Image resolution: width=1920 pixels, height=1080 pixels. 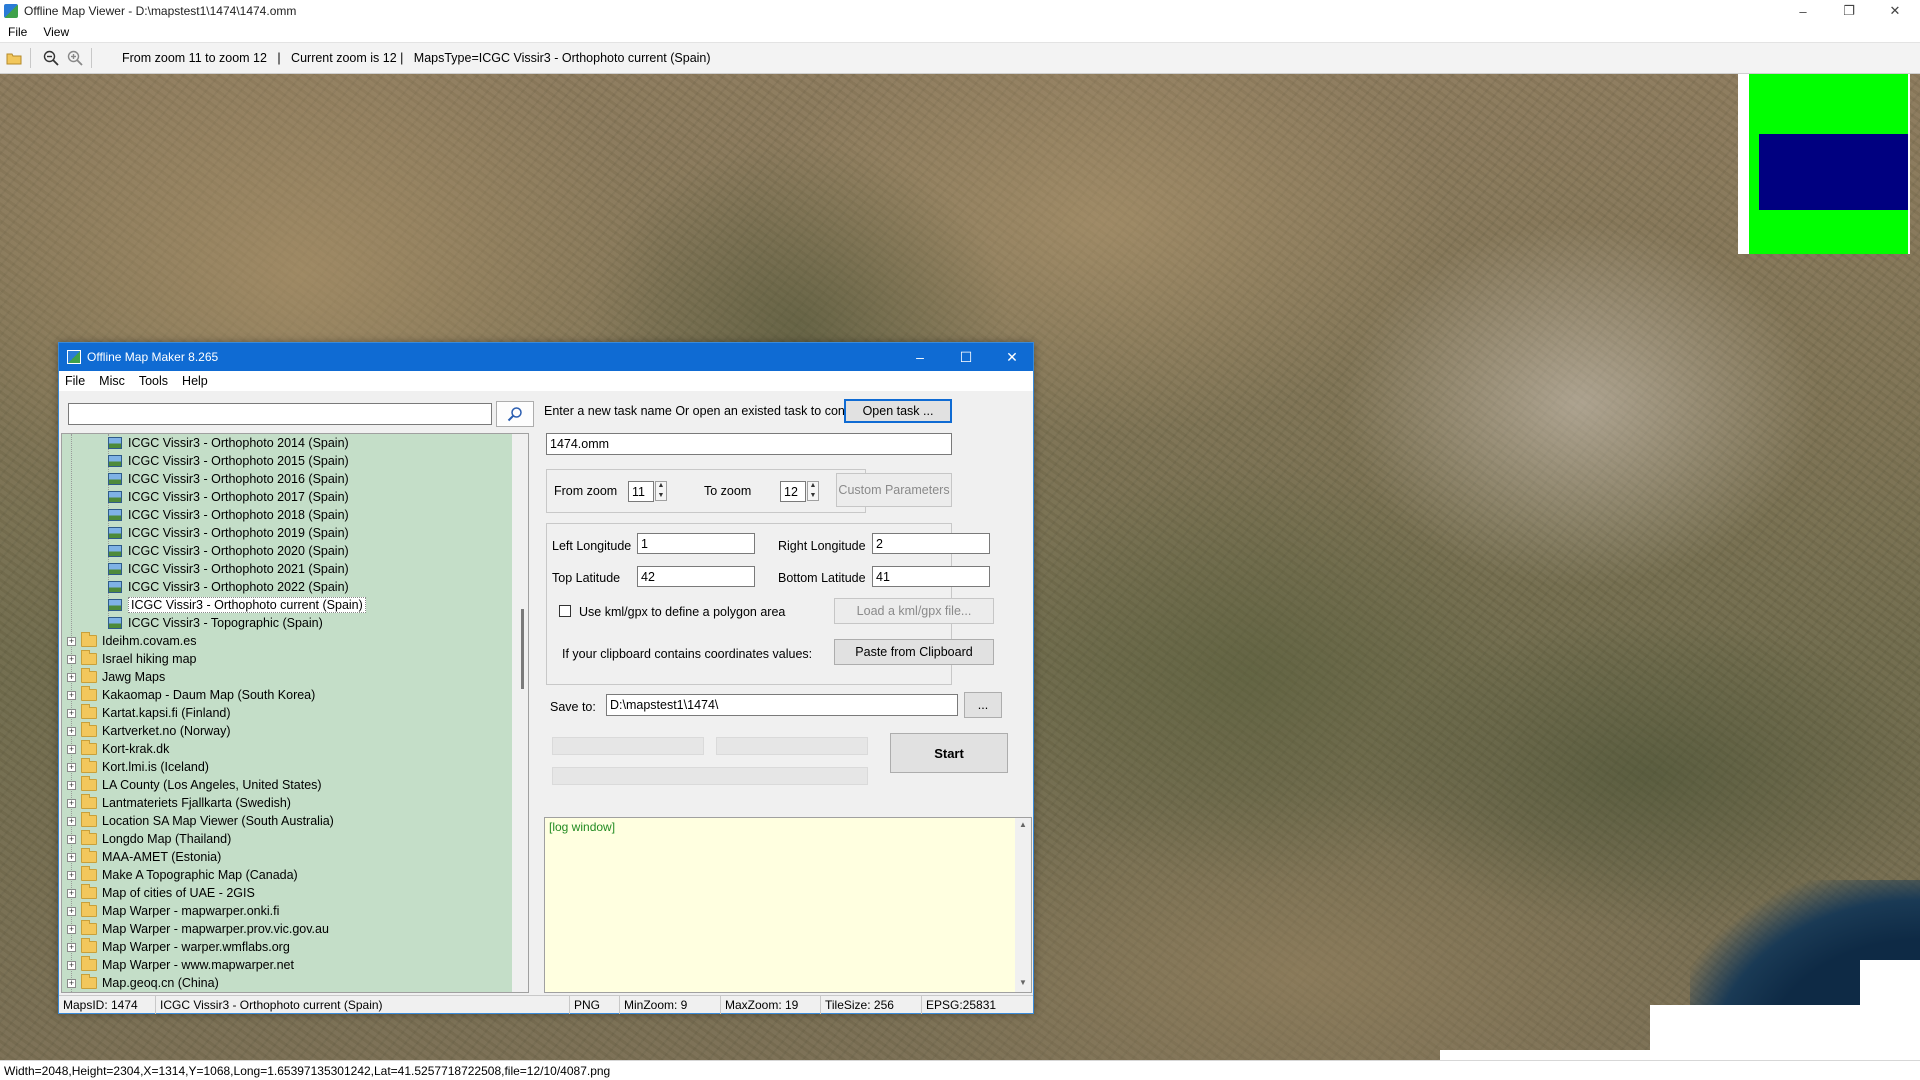 What do you see at coordinates (115, 749) in the screenshot?
I see `tree-item: + Kort-krak.dk` at bounding box center [115, 749].